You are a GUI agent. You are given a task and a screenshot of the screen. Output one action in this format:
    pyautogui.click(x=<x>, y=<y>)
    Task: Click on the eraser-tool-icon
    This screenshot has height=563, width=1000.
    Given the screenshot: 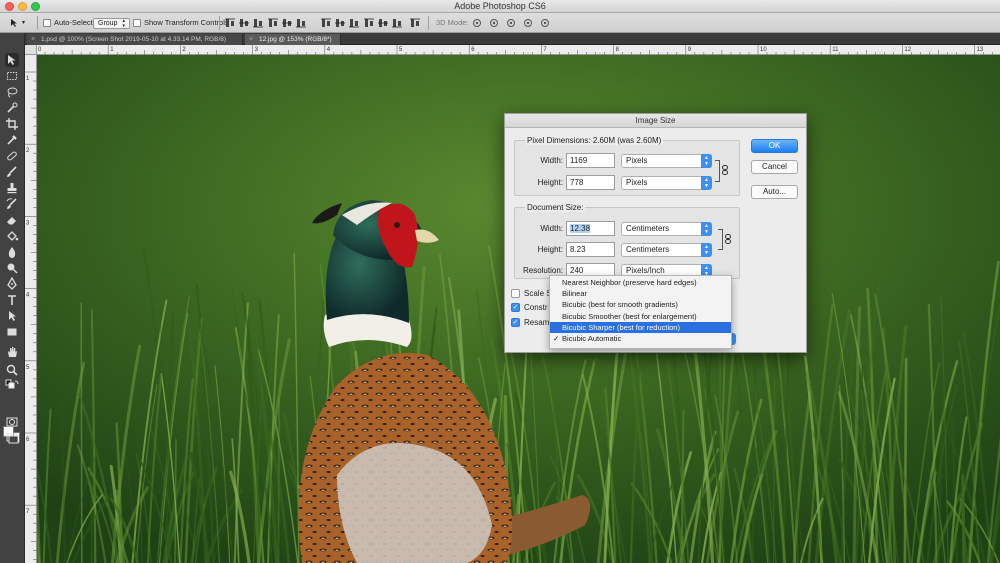 What is the action you would take?
    pyautogui.click(x=12, y=220)
    